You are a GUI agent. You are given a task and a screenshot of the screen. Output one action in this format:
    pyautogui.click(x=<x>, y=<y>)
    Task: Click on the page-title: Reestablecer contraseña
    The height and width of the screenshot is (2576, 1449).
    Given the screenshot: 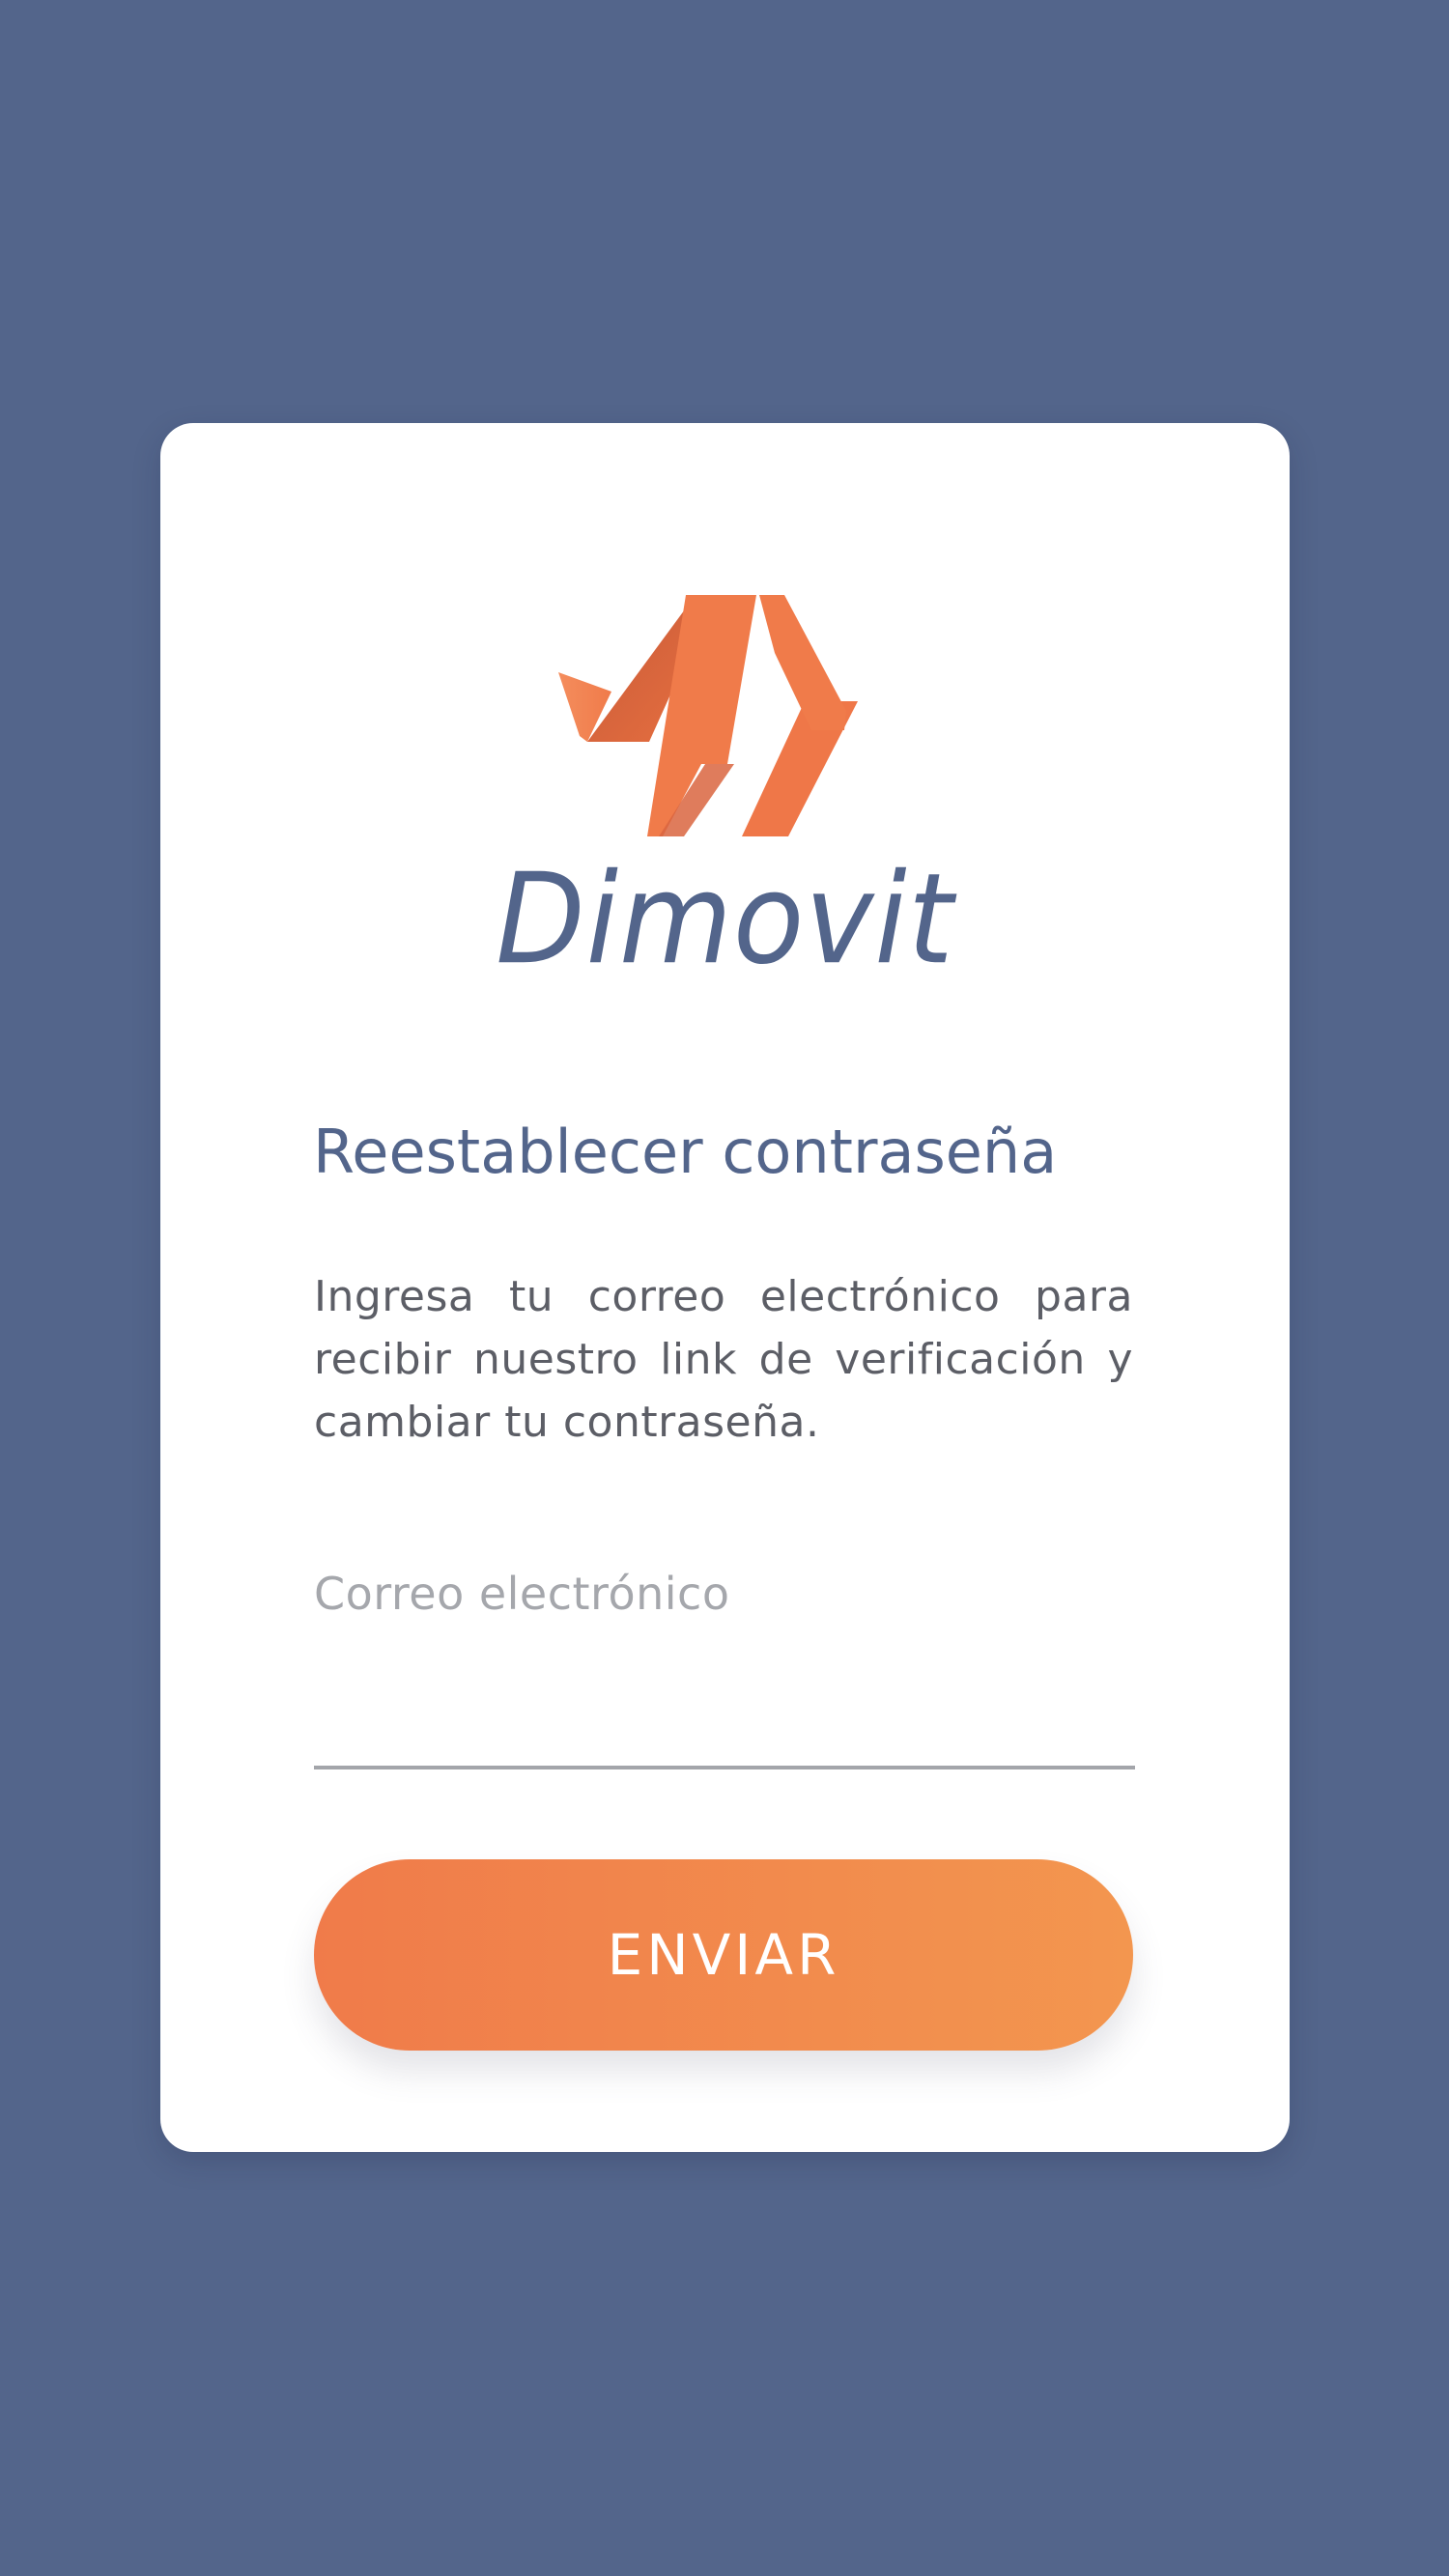 What is the action you would take?
    pyautogui.click(x=685, y=1152)
    